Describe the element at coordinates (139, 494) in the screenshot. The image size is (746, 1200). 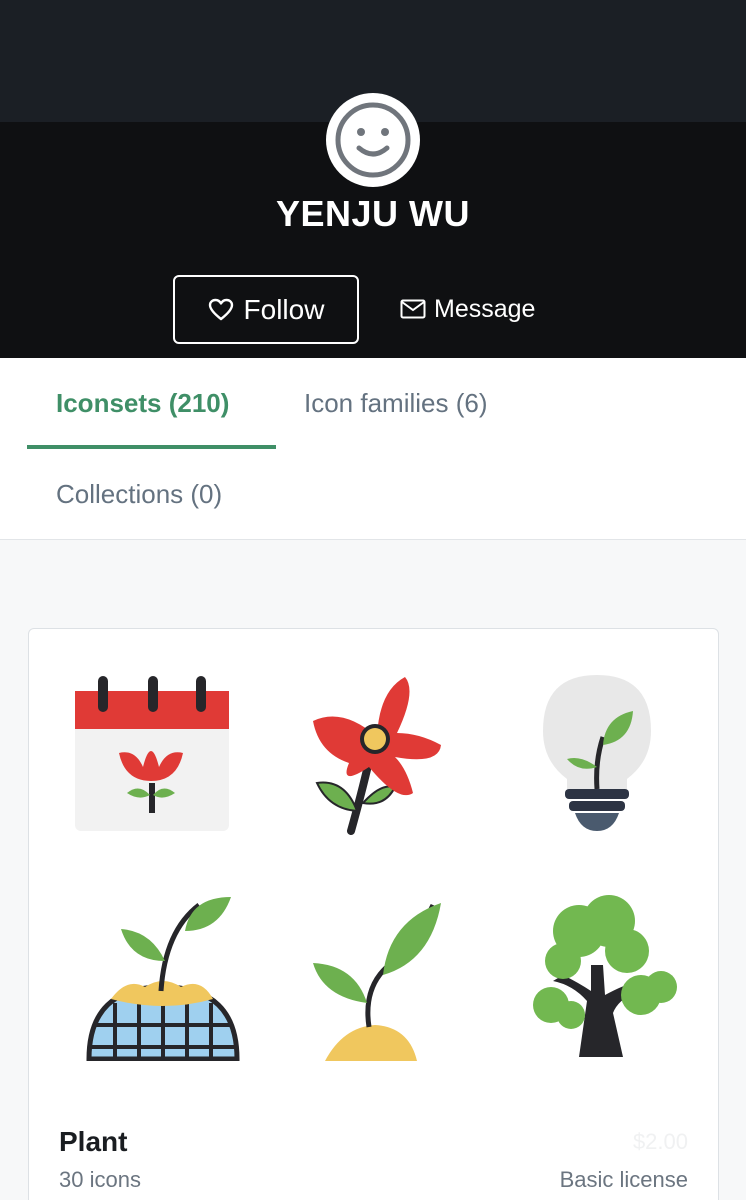
I see `tab-collections: Collections (0)` at that location.